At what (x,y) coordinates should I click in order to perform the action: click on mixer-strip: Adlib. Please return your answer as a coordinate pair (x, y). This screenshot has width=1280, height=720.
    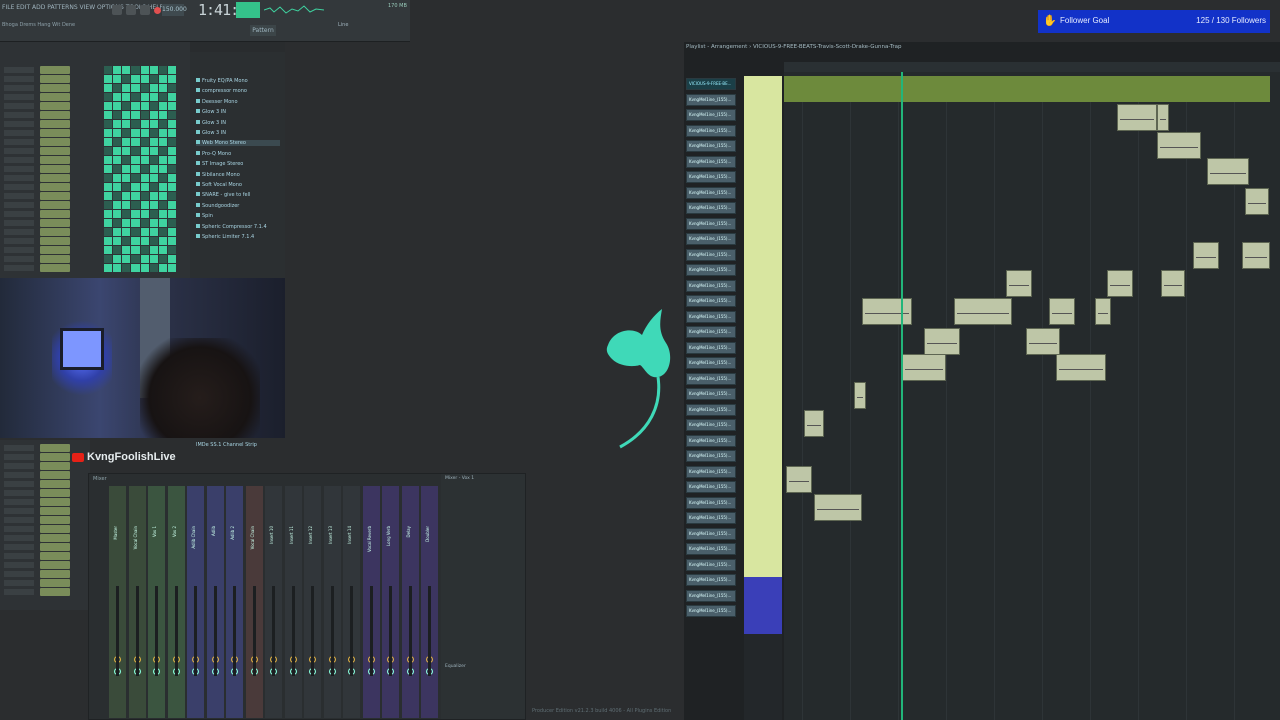
    Looking at the image, I should click on (215, 602).